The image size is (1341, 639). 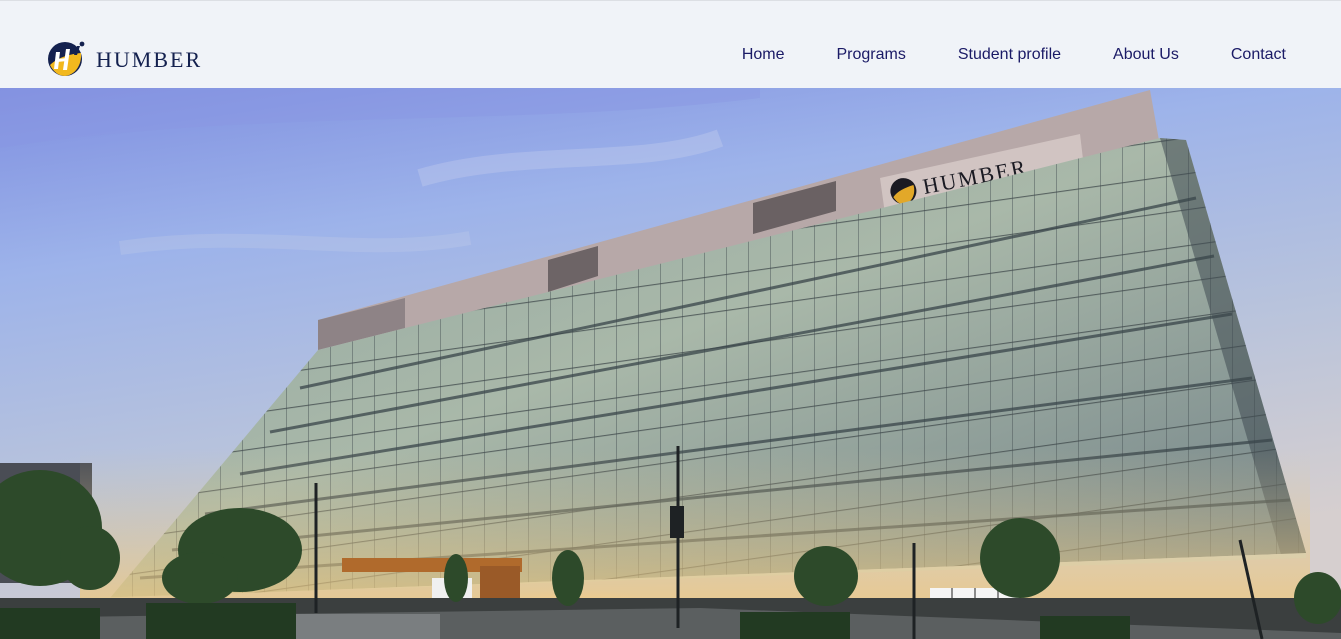 I want to click on nav-student-profile-link: Student profile, so click(x=1009, y=55).